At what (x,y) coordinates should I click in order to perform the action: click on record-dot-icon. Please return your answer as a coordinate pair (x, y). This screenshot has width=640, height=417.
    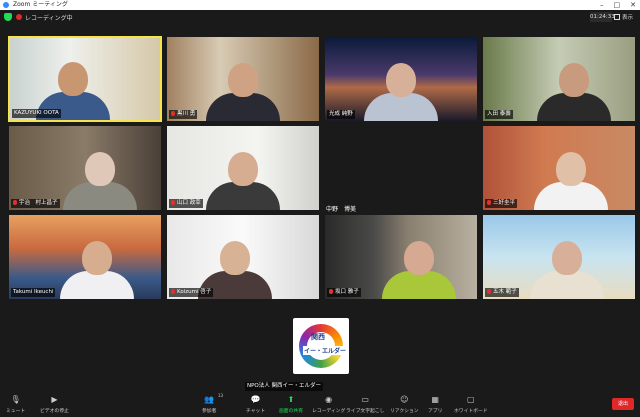
    Looking at the image, I should click on (19, 17).